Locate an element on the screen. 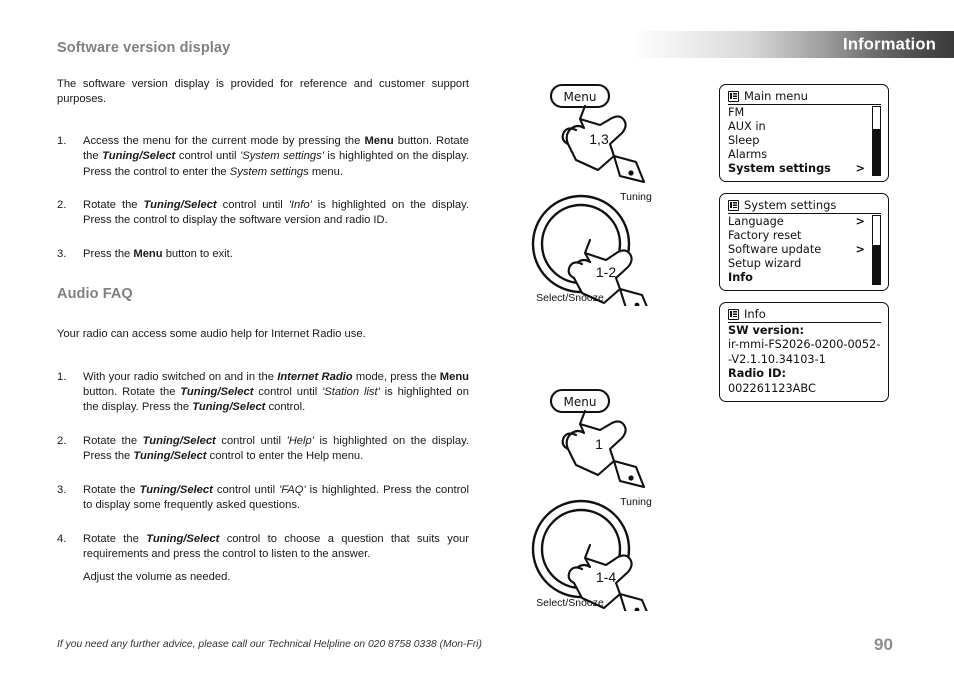 The width and height of the screenshot is (954, 673). lcd-menu-item-selected: Info is located at coordinates (804, 278).